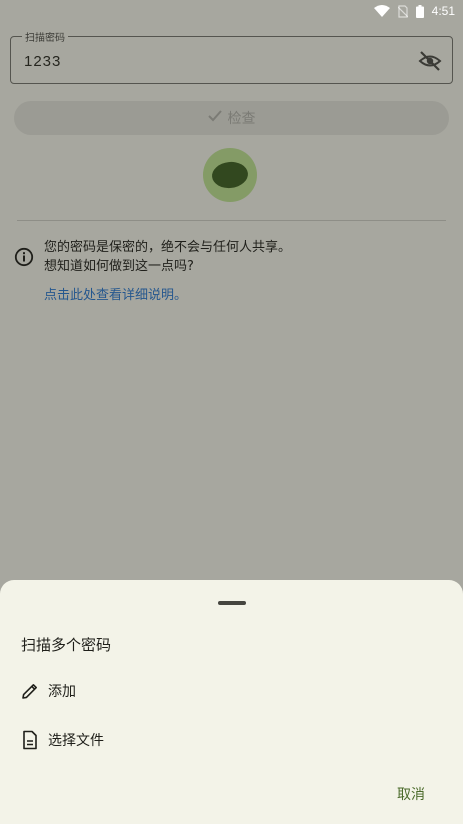 This screenshot has height=824, width=463. What do you see at coordinates (214, 61) in the screenshot?
I see `password-input` at bounding box center [214, 61].